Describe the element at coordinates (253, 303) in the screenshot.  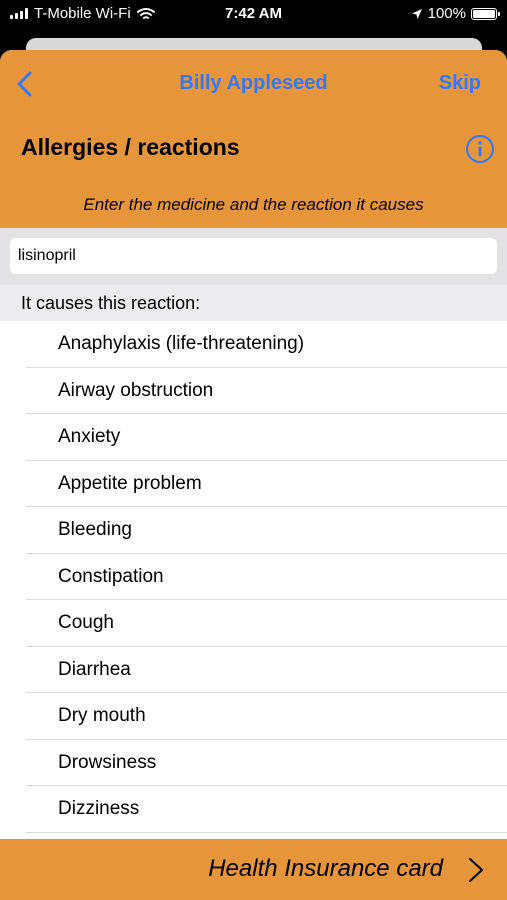
I see `reaction-section-header: It causes this reaction:` at that location.